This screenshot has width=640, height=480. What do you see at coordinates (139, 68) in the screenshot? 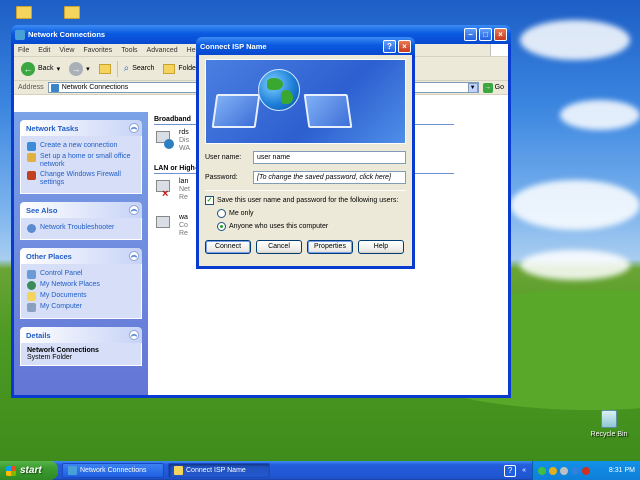
I see `search-button: ⌕ Search` at bounding box center [139, 68].